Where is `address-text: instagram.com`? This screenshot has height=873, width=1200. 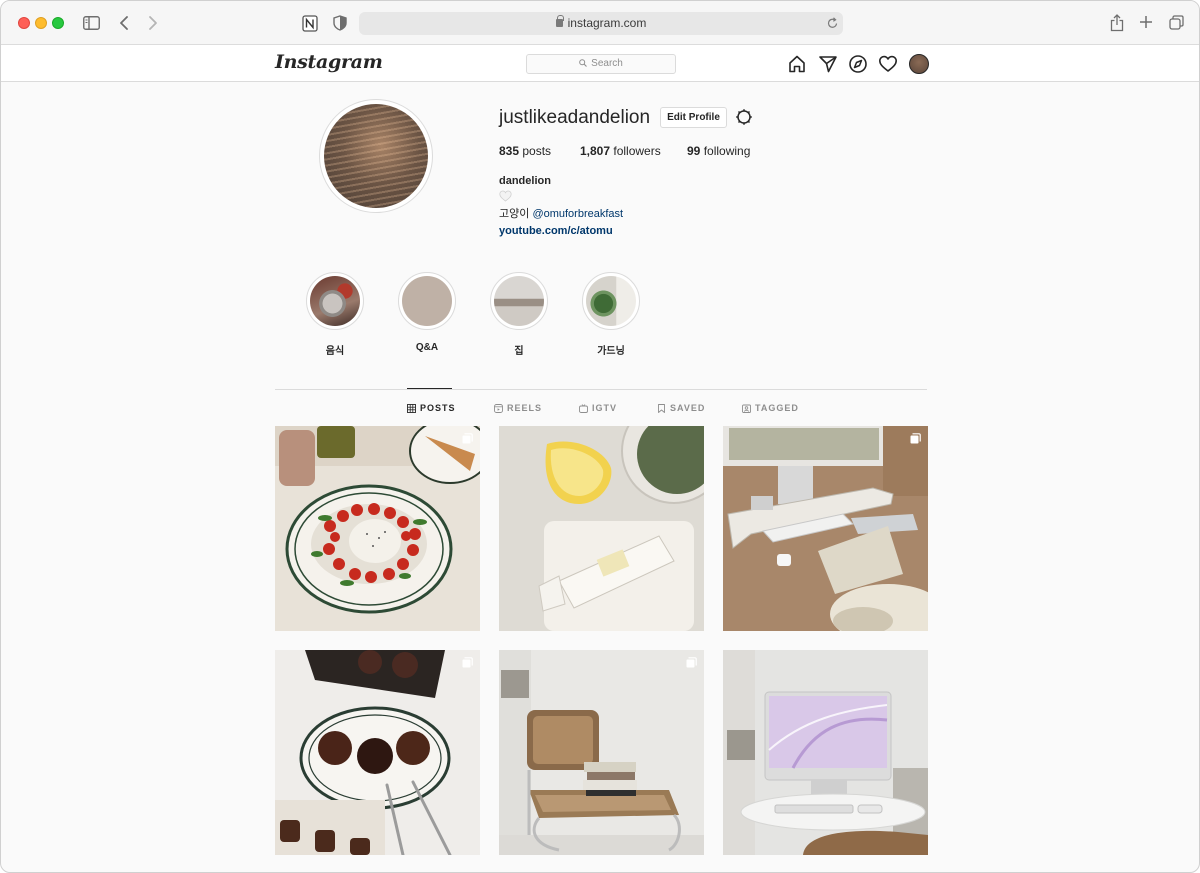
address-text: instagram.com is located at coordinates (601, 22).